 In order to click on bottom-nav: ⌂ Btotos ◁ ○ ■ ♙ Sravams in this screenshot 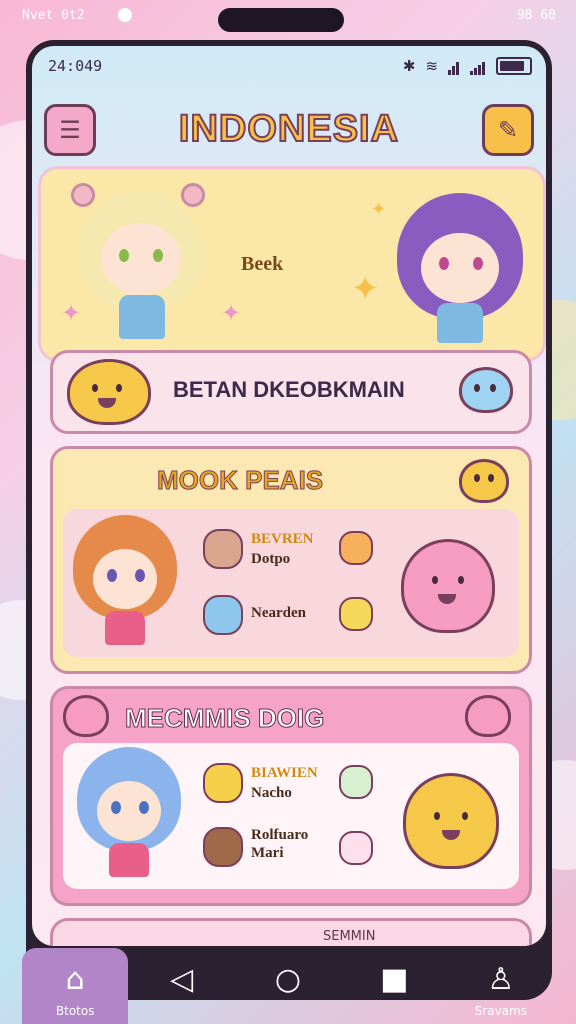, I will do `click(288, 986)`.